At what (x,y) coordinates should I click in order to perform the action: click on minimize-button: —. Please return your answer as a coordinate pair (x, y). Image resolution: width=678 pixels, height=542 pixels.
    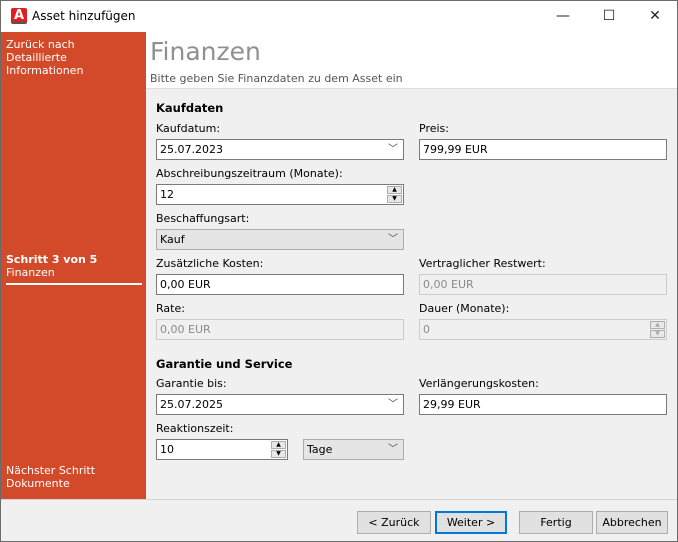
    Looking at the image, I should click on (563, 16).